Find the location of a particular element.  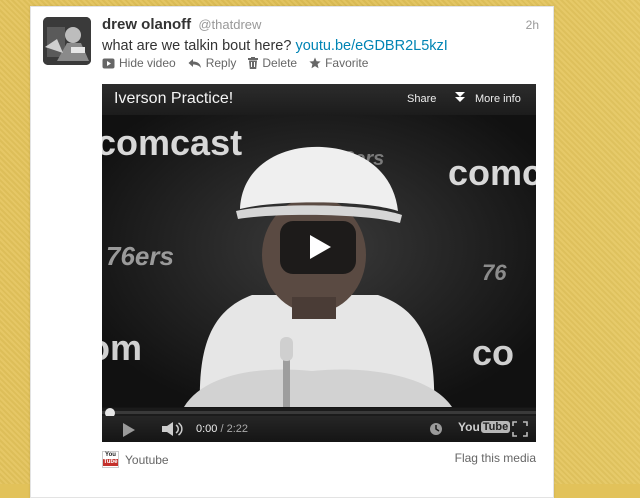

progress-bar is located at coordinates (319, 413).